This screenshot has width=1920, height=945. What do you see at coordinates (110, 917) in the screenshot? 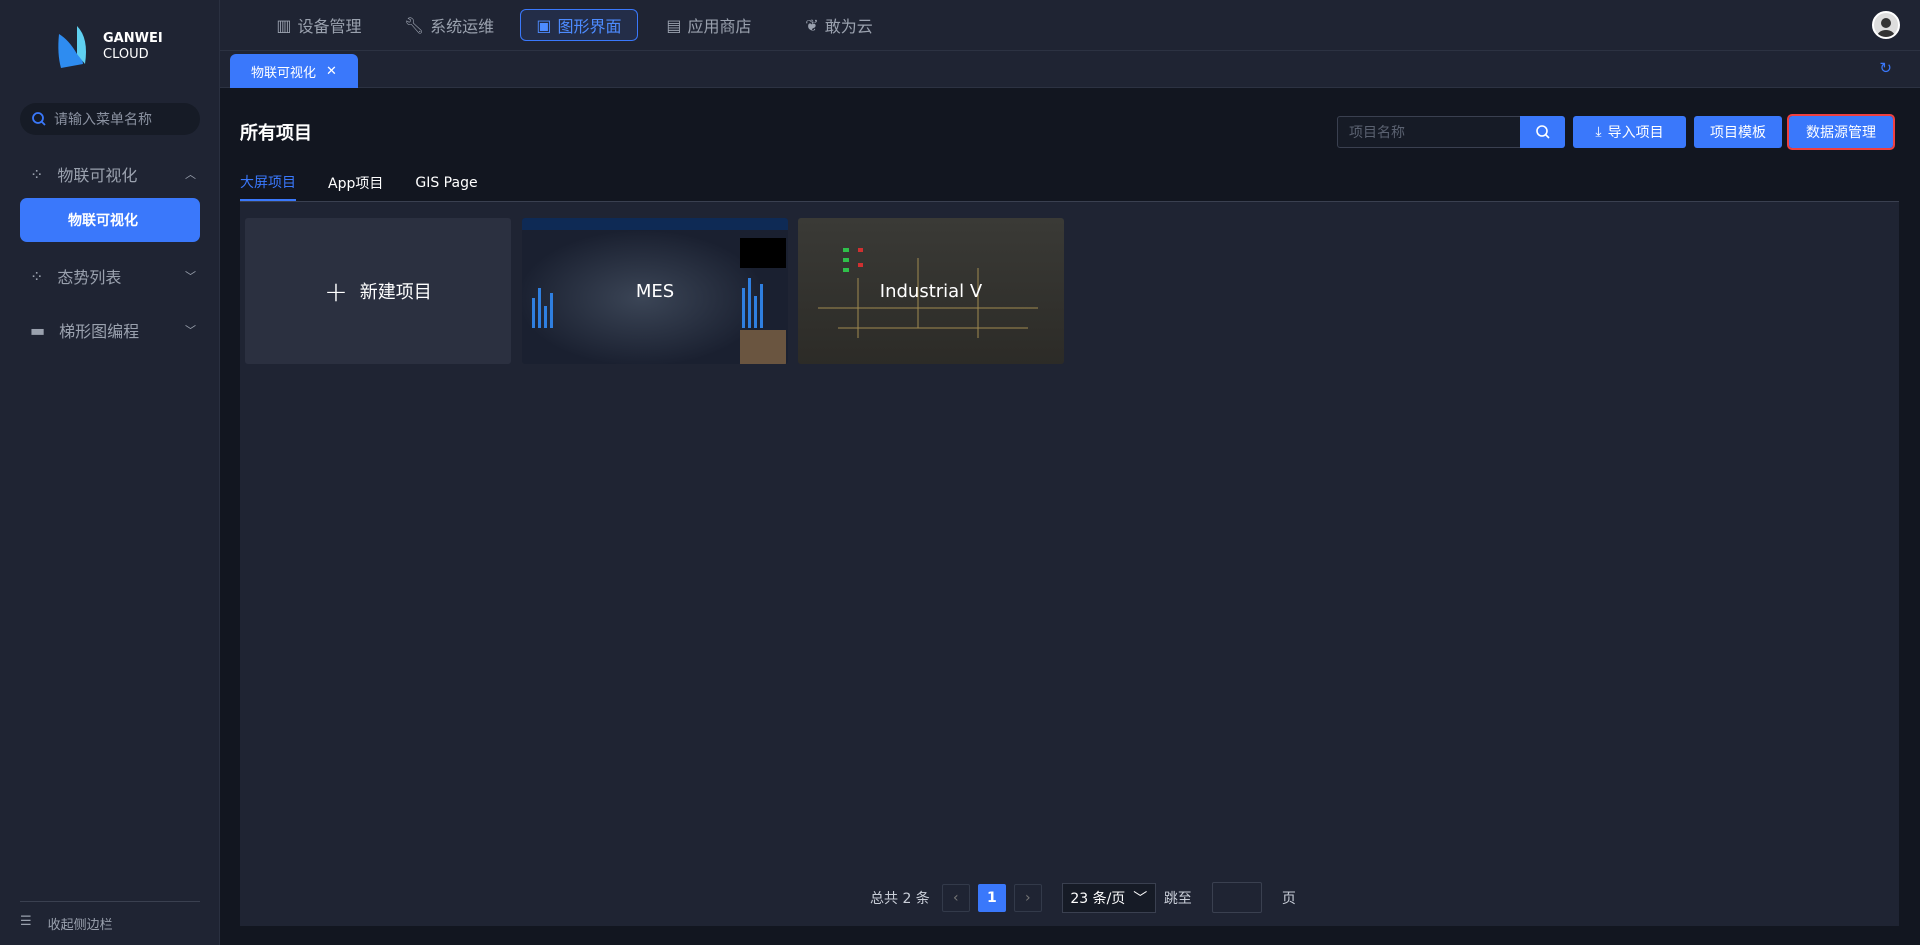
I see `collapse-sidebar-button: ☰ 收起侧边栏` at bounding box center [110, 917].